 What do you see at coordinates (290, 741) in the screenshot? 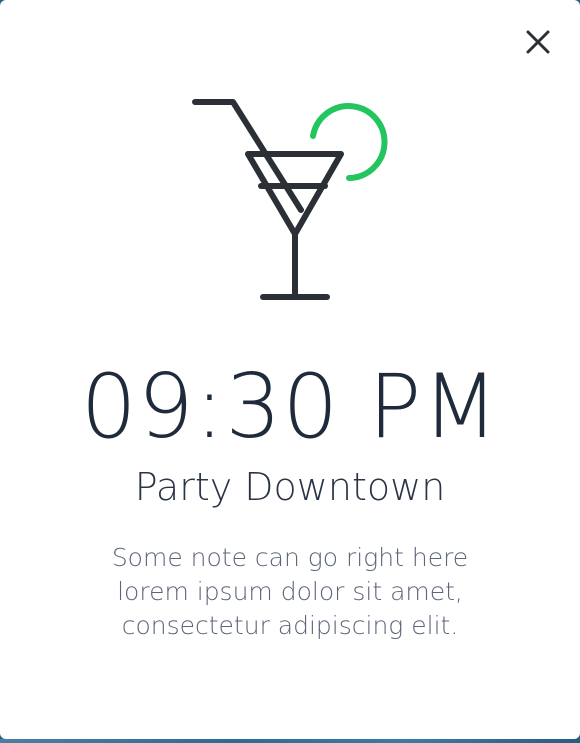
I see `background-strip` at bounding box center [290, 741].